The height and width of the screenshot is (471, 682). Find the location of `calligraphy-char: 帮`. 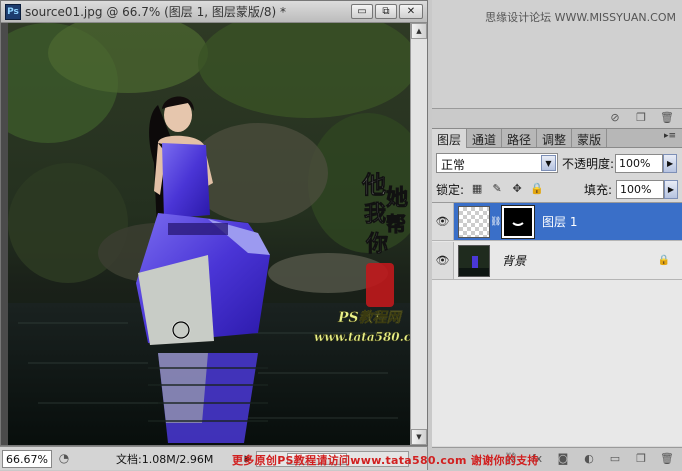

calligraphy-char: 帮 is located at coordinates (396, 224).